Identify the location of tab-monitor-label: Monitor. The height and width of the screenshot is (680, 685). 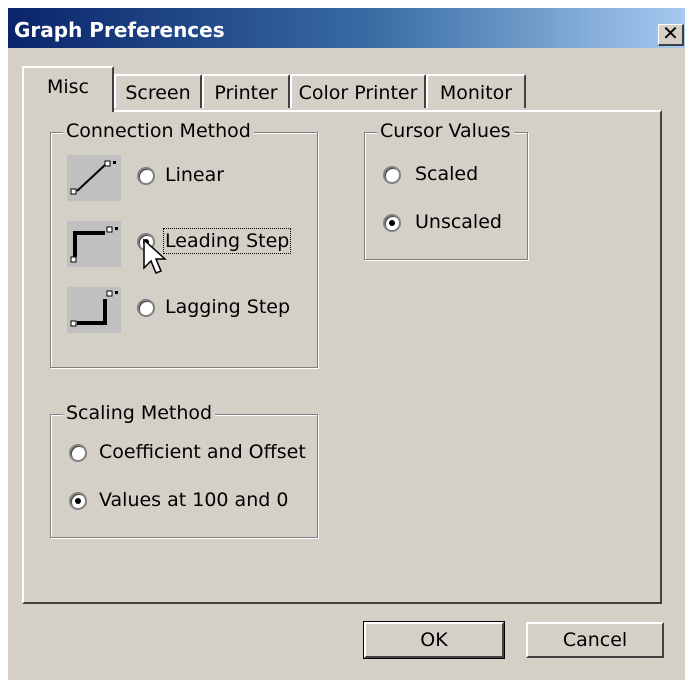
(476, 93).